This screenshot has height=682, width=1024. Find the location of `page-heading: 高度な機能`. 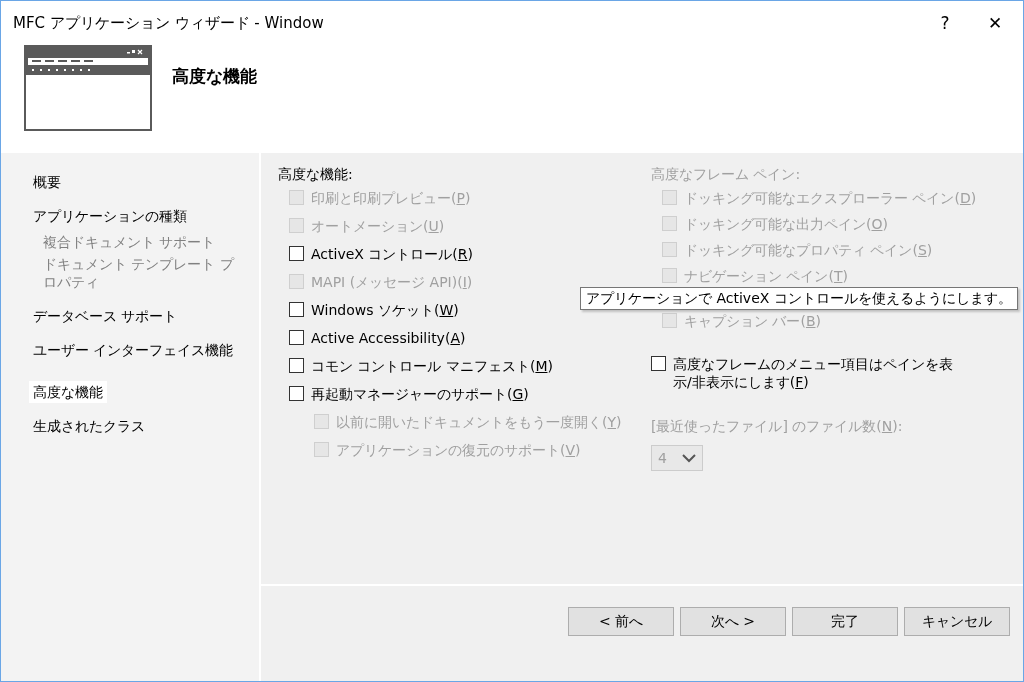

page-heading: 高度な機能 is located at coordinates (214, 76).